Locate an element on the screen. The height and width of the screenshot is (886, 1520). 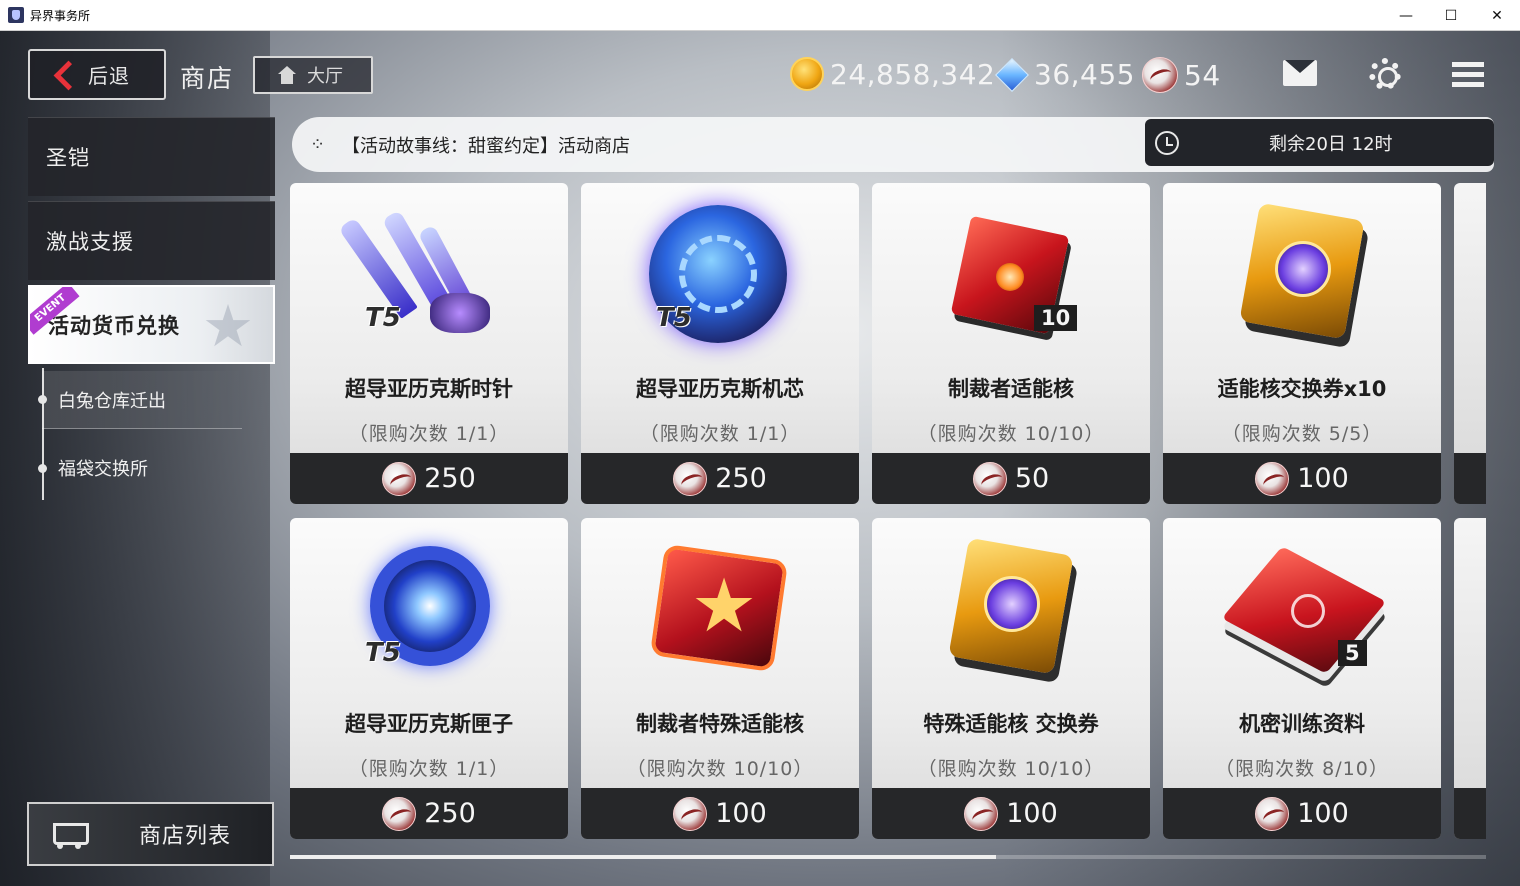
gear-icon is located at coordinates (1385, 74).